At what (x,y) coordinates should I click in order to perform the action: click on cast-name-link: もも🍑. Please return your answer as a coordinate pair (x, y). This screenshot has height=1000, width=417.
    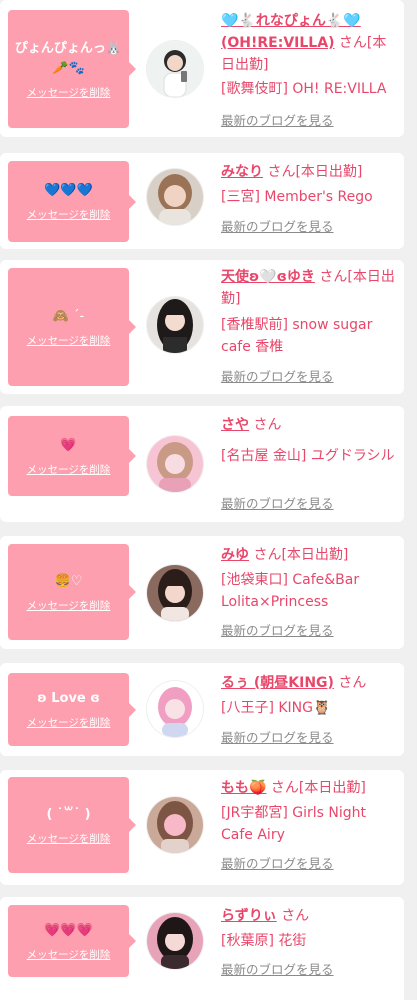
    Looking at the image, I should click on (243, 788).